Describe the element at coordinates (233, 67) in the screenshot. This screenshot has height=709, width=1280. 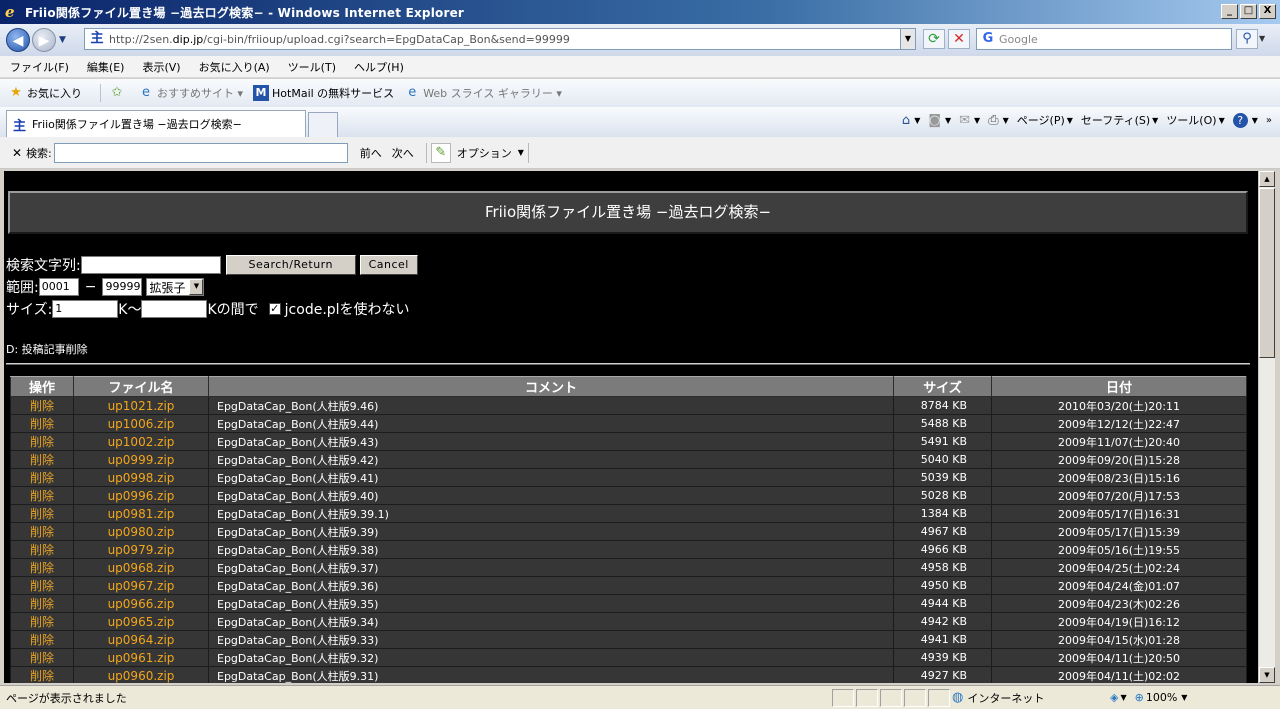
I see `menu-favorites: お気に入り(A)` at that location.